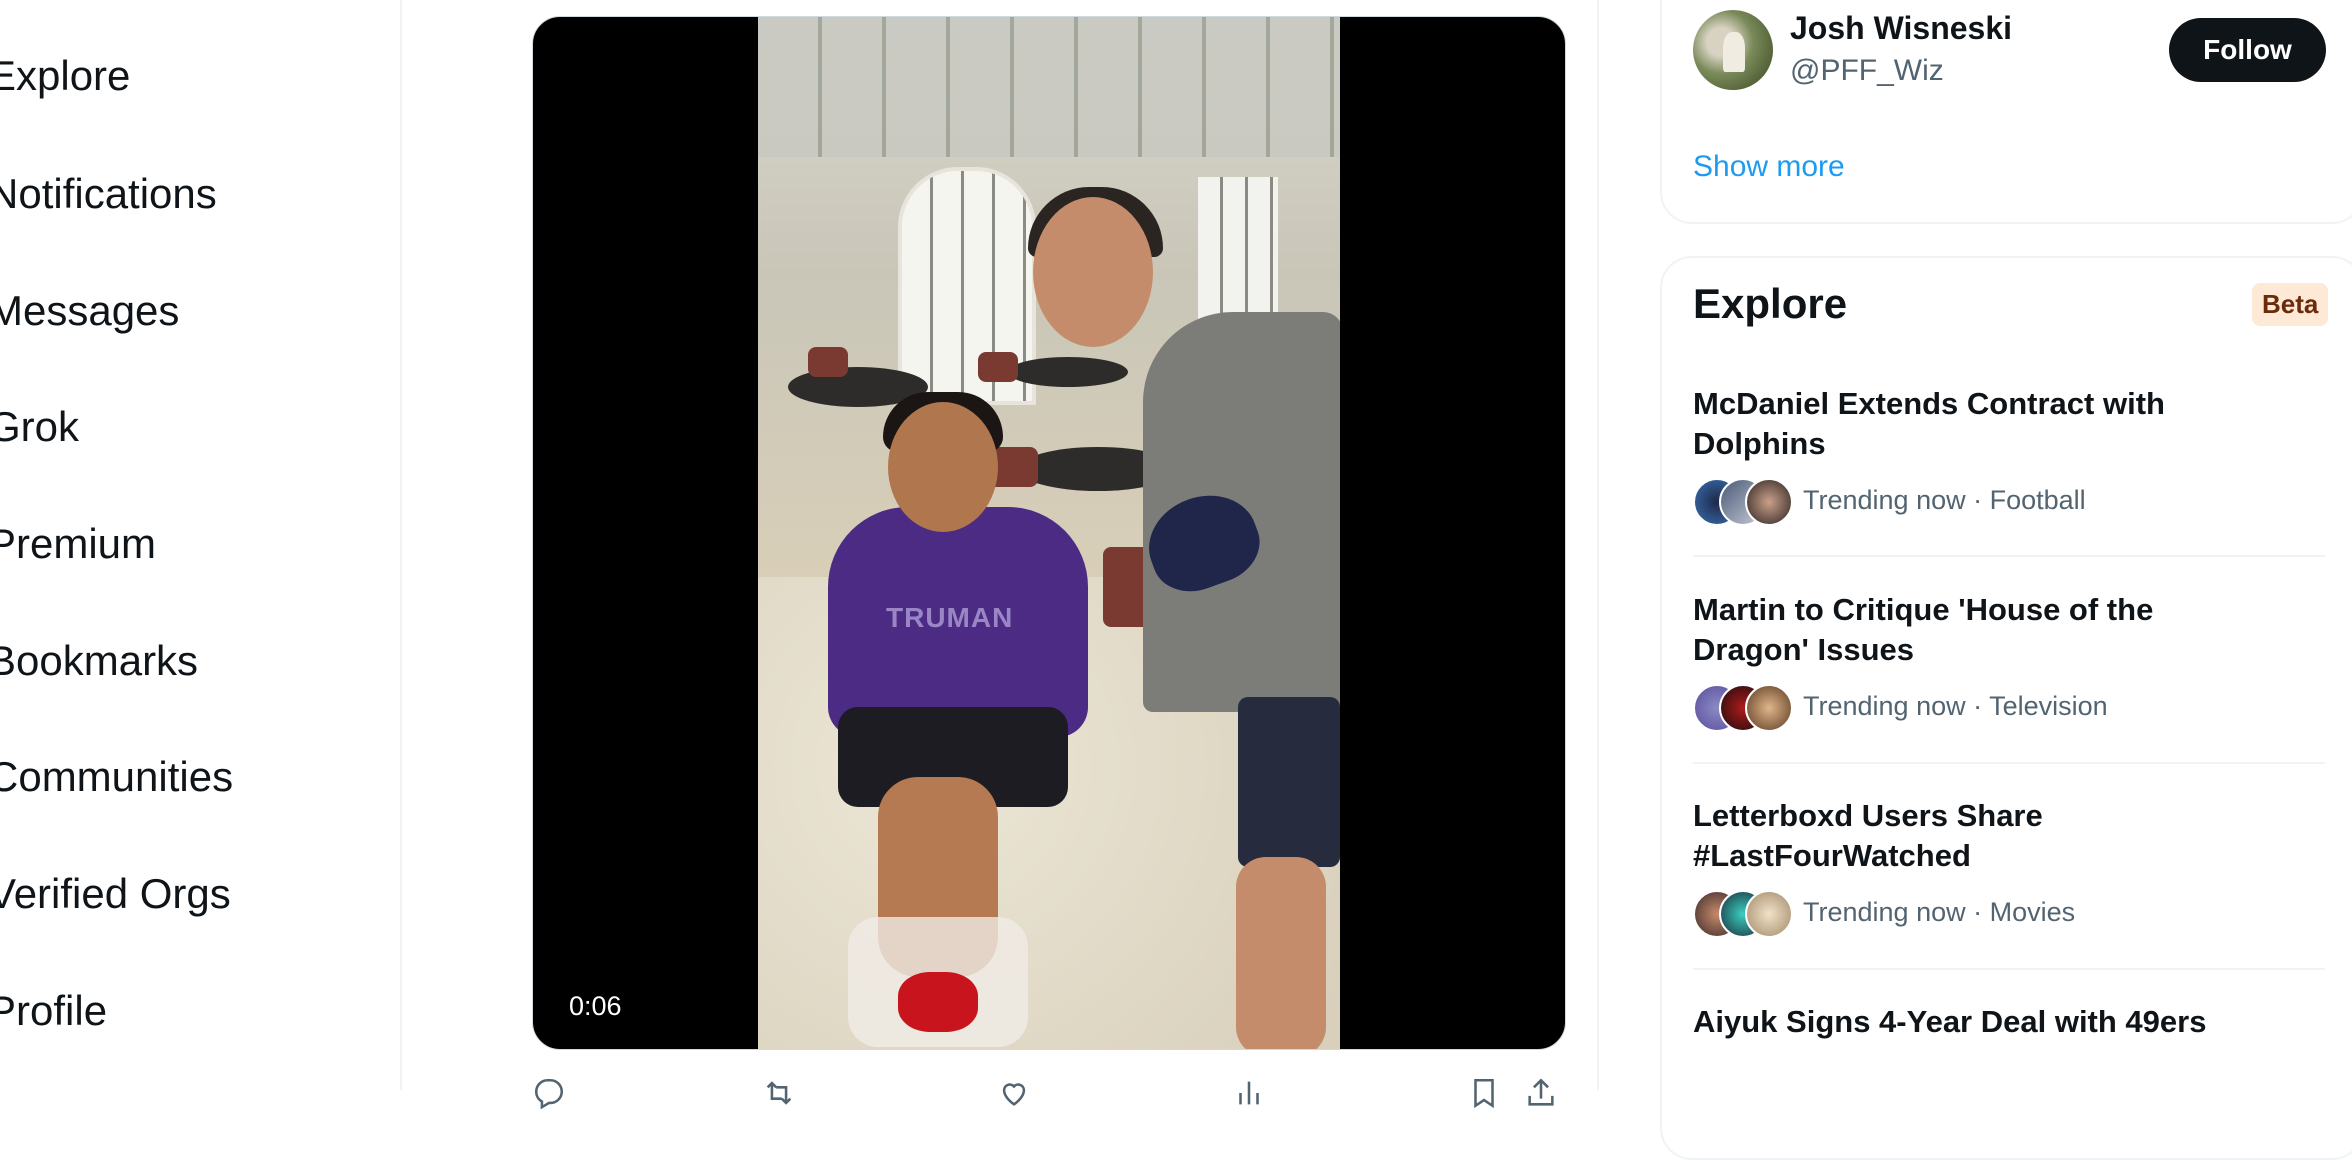 Image resolution: width=2352 pixels, height=1160 pixels. Describe the element at coordinates (1598, 545) in the screenshot. I see `right-column-divider` at that location.